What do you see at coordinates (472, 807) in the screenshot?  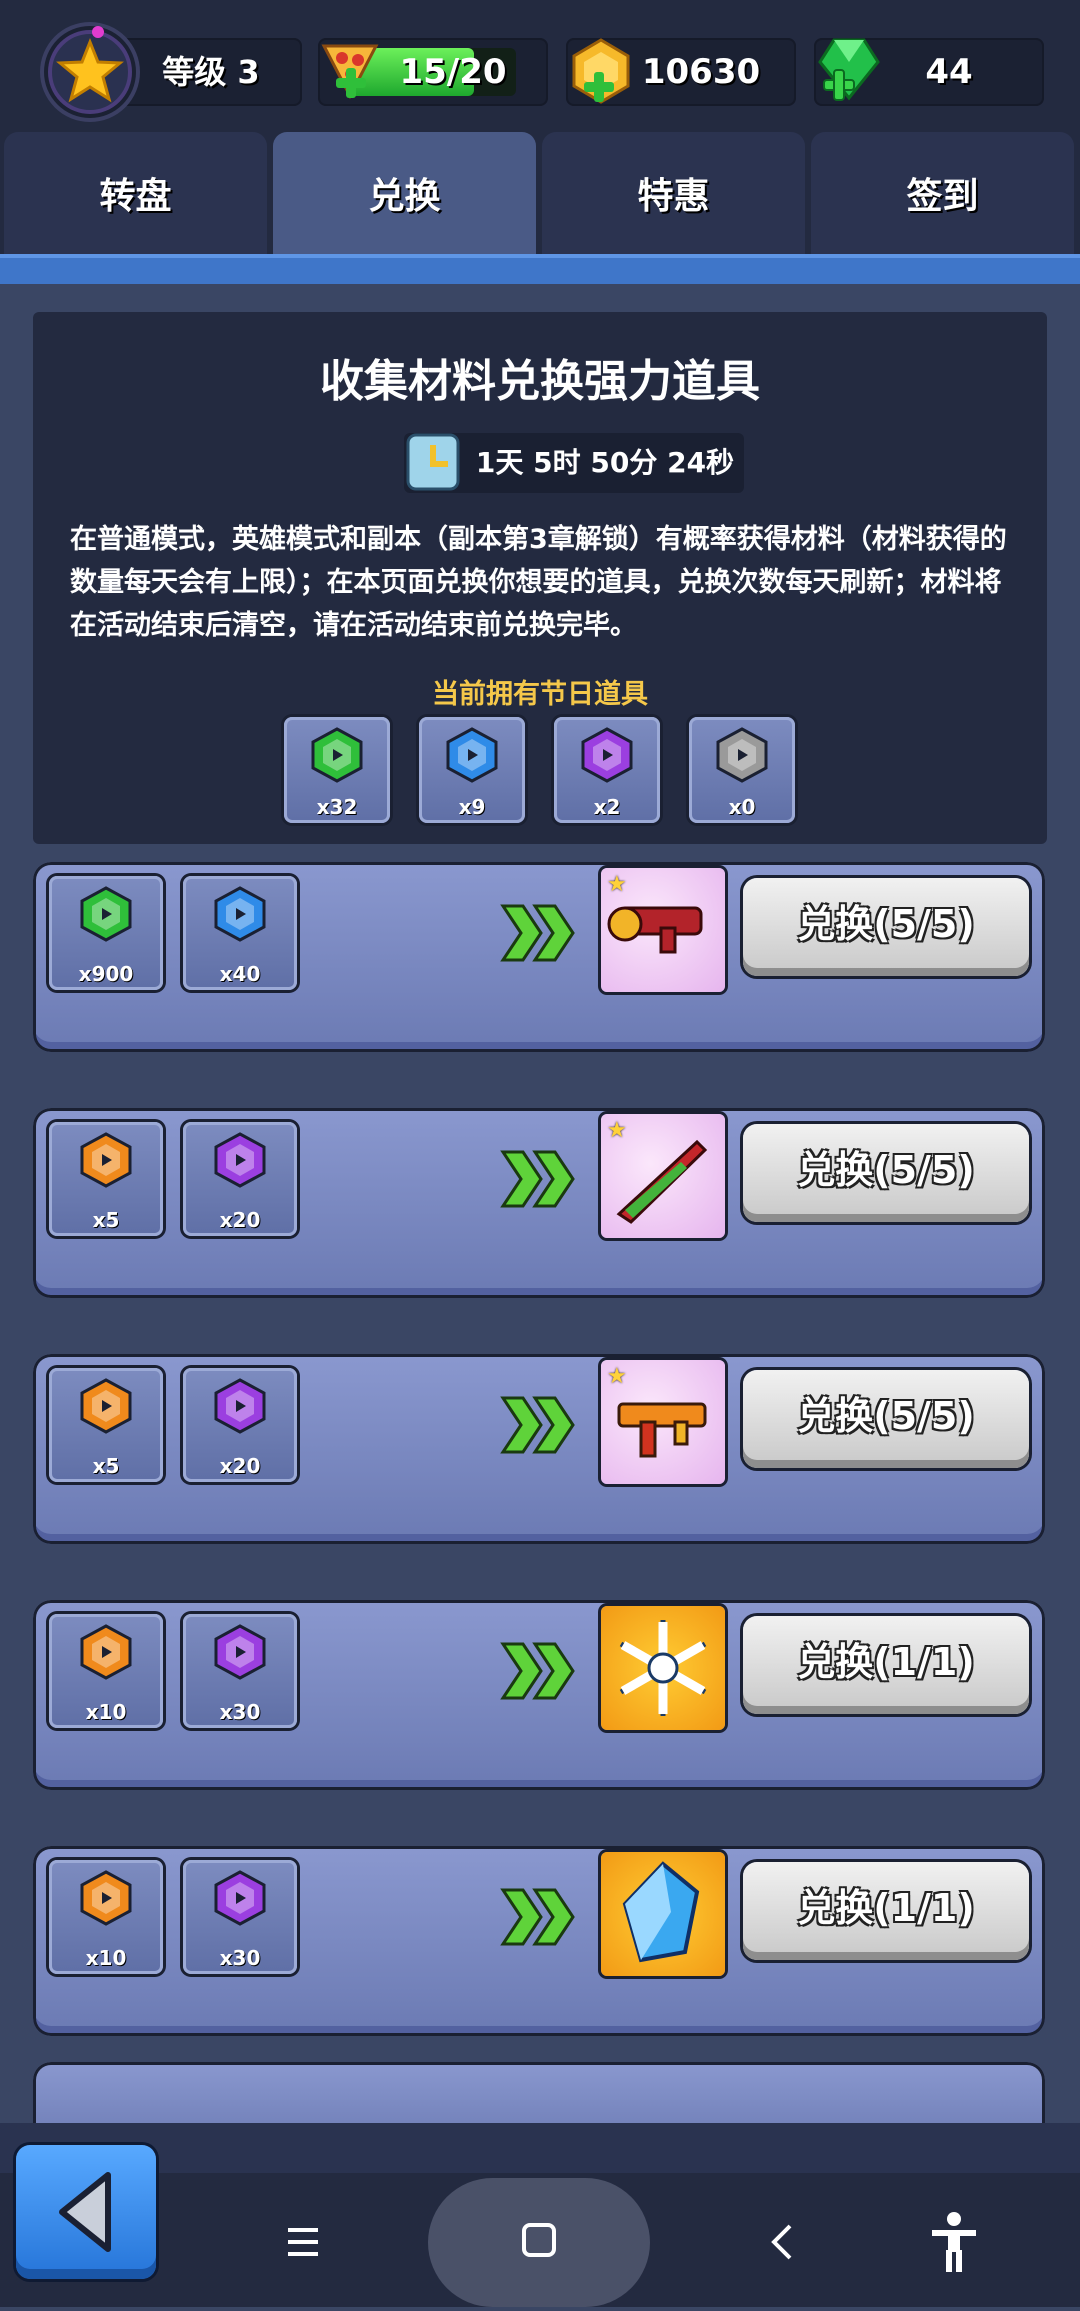 I see `material-count: x9` at bounding box center [472, 807].